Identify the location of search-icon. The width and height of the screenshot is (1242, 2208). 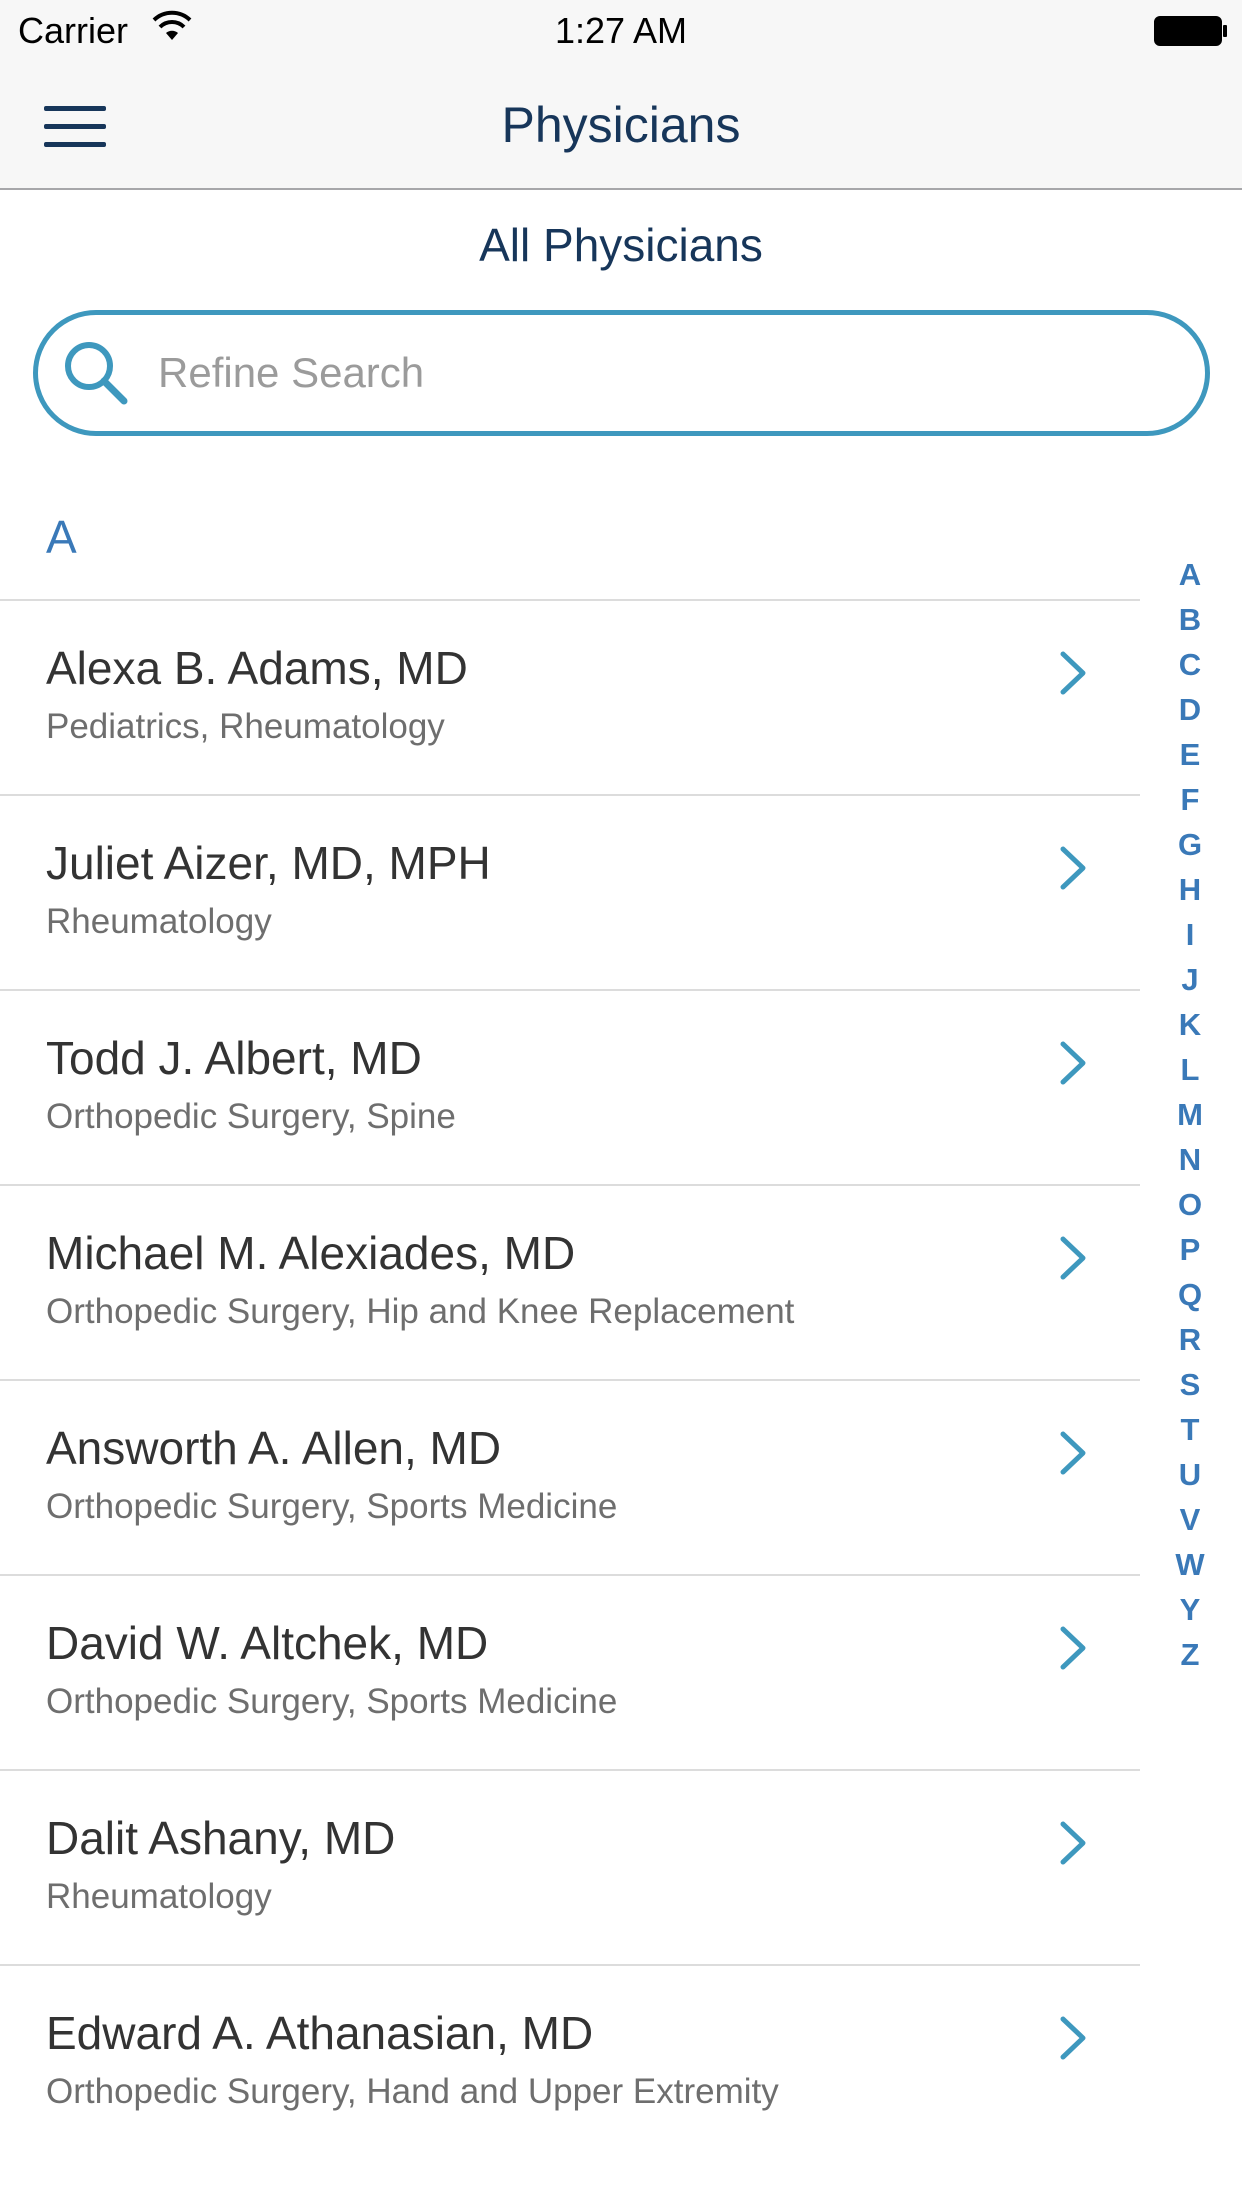
(96, 373).